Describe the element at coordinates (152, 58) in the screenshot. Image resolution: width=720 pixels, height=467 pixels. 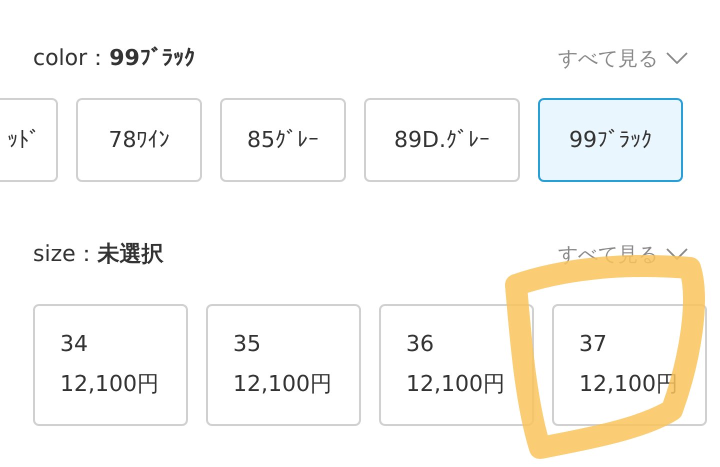
I see `selected-value: 99ﾌﾞﾗｯｸ` at that location.